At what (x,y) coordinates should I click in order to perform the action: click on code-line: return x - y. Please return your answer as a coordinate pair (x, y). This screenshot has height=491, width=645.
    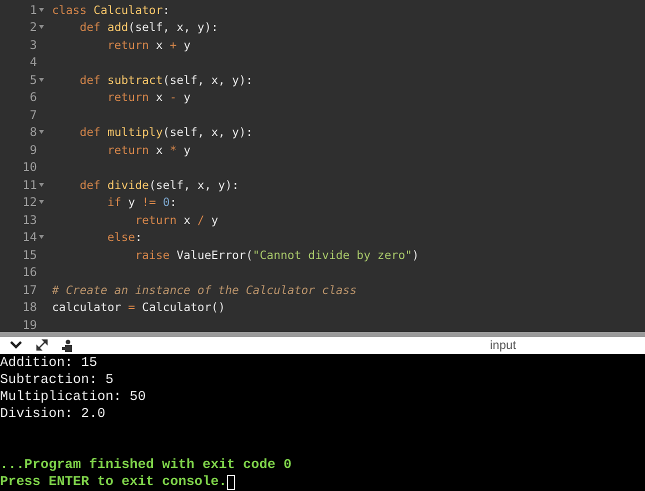
    Looking at the image, I should click on (148, 97).